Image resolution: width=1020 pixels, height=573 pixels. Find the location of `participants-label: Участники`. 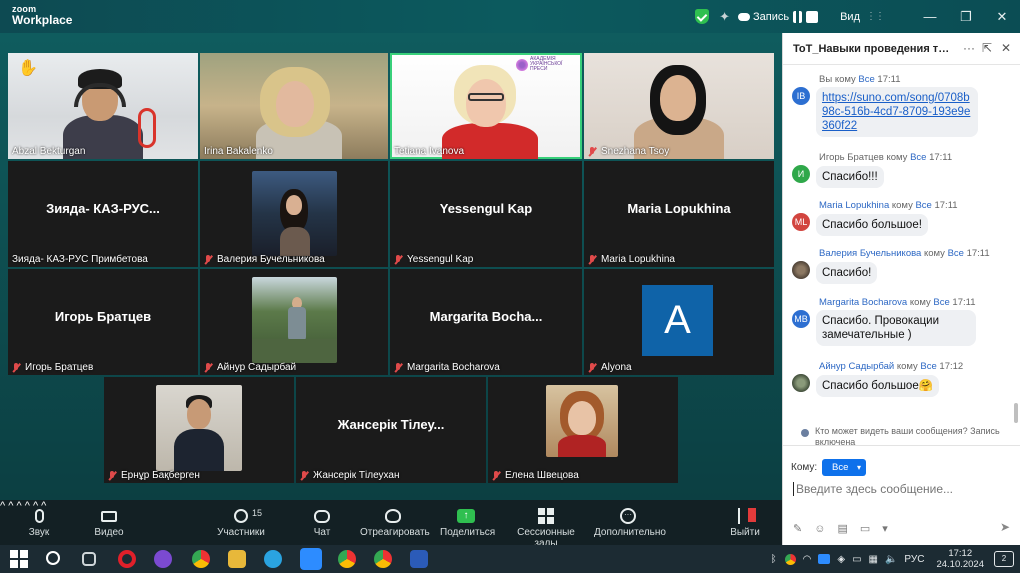

participants-label: Участники is located at coordinates (241, 532).